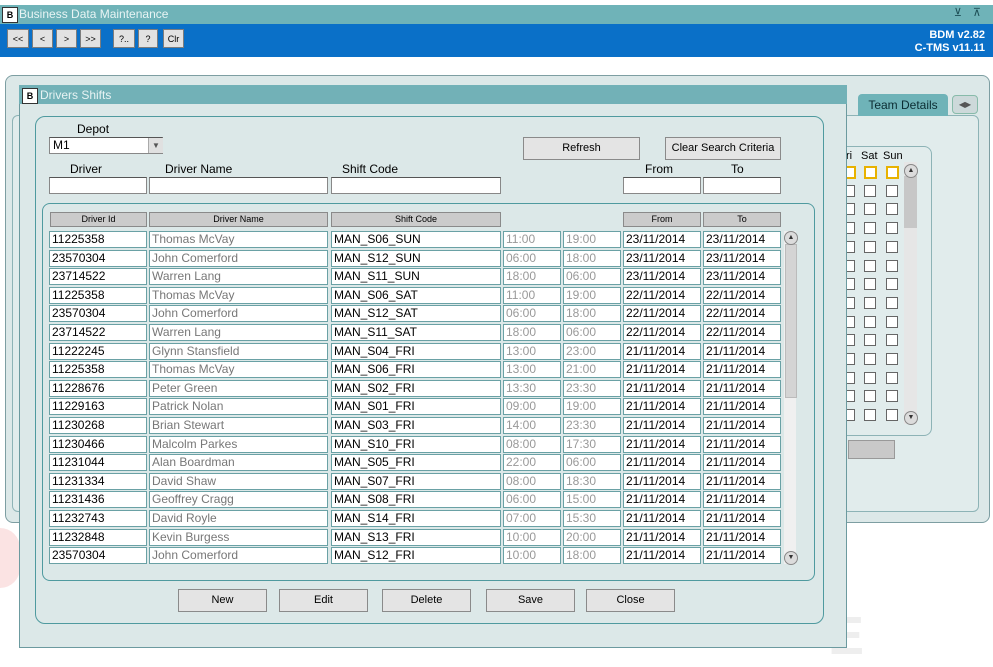 The image size is (993, 667). What do you see at coordinates (532, 351) in the screenshot?
I see `cell-start-time: 13:00` at bounding box center [532, 351].